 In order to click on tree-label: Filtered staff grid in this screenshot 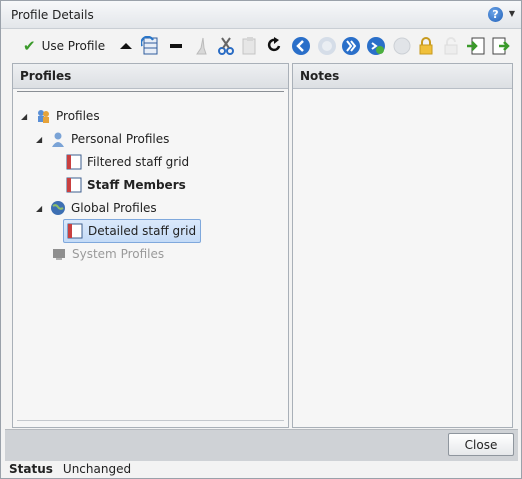, I will do `click(138, 162)`.